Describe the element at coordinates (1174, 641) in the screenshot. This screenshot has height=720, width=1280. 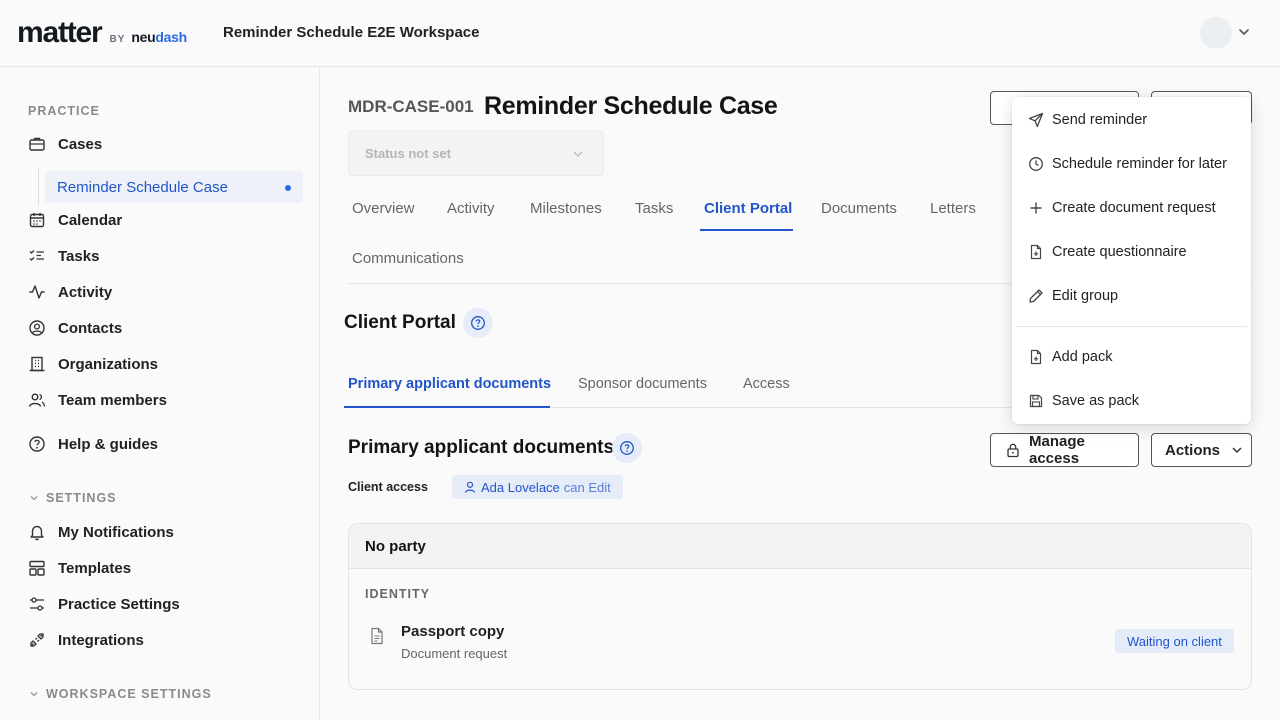
I see `status-badge: Waiting on client` at that location.